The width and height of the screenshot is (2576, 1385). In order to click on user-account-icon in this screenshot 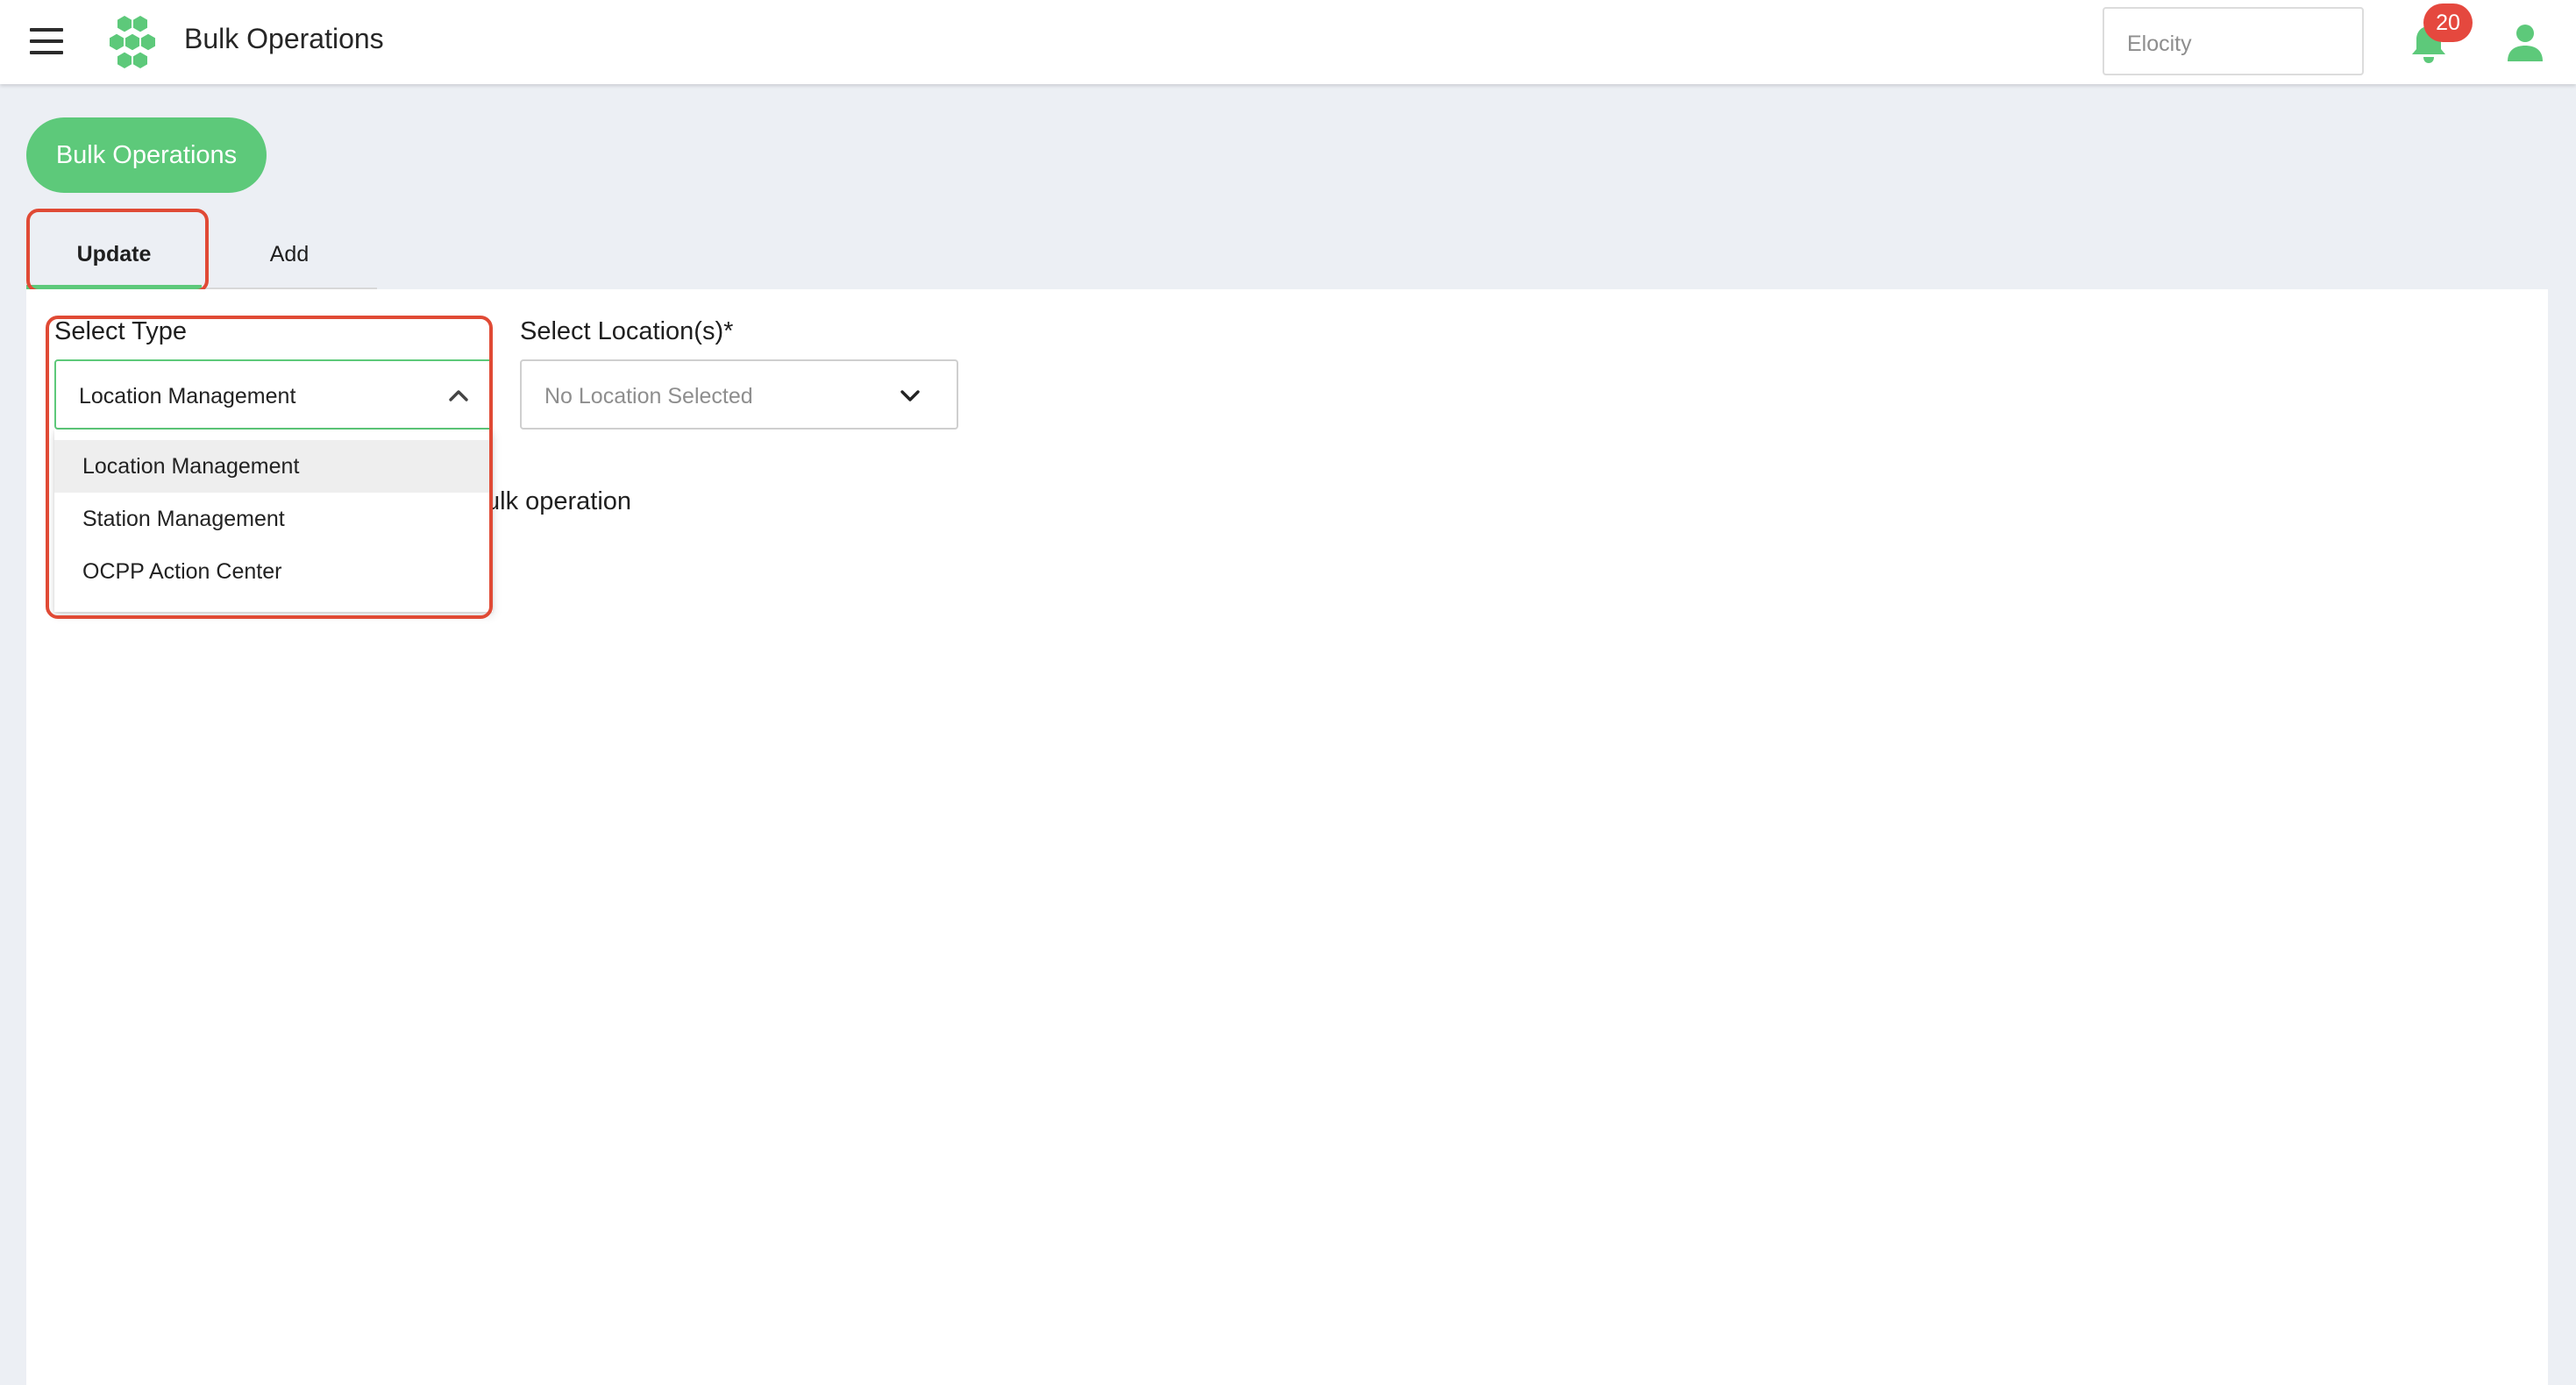, I will do `click(2525, 42)`.